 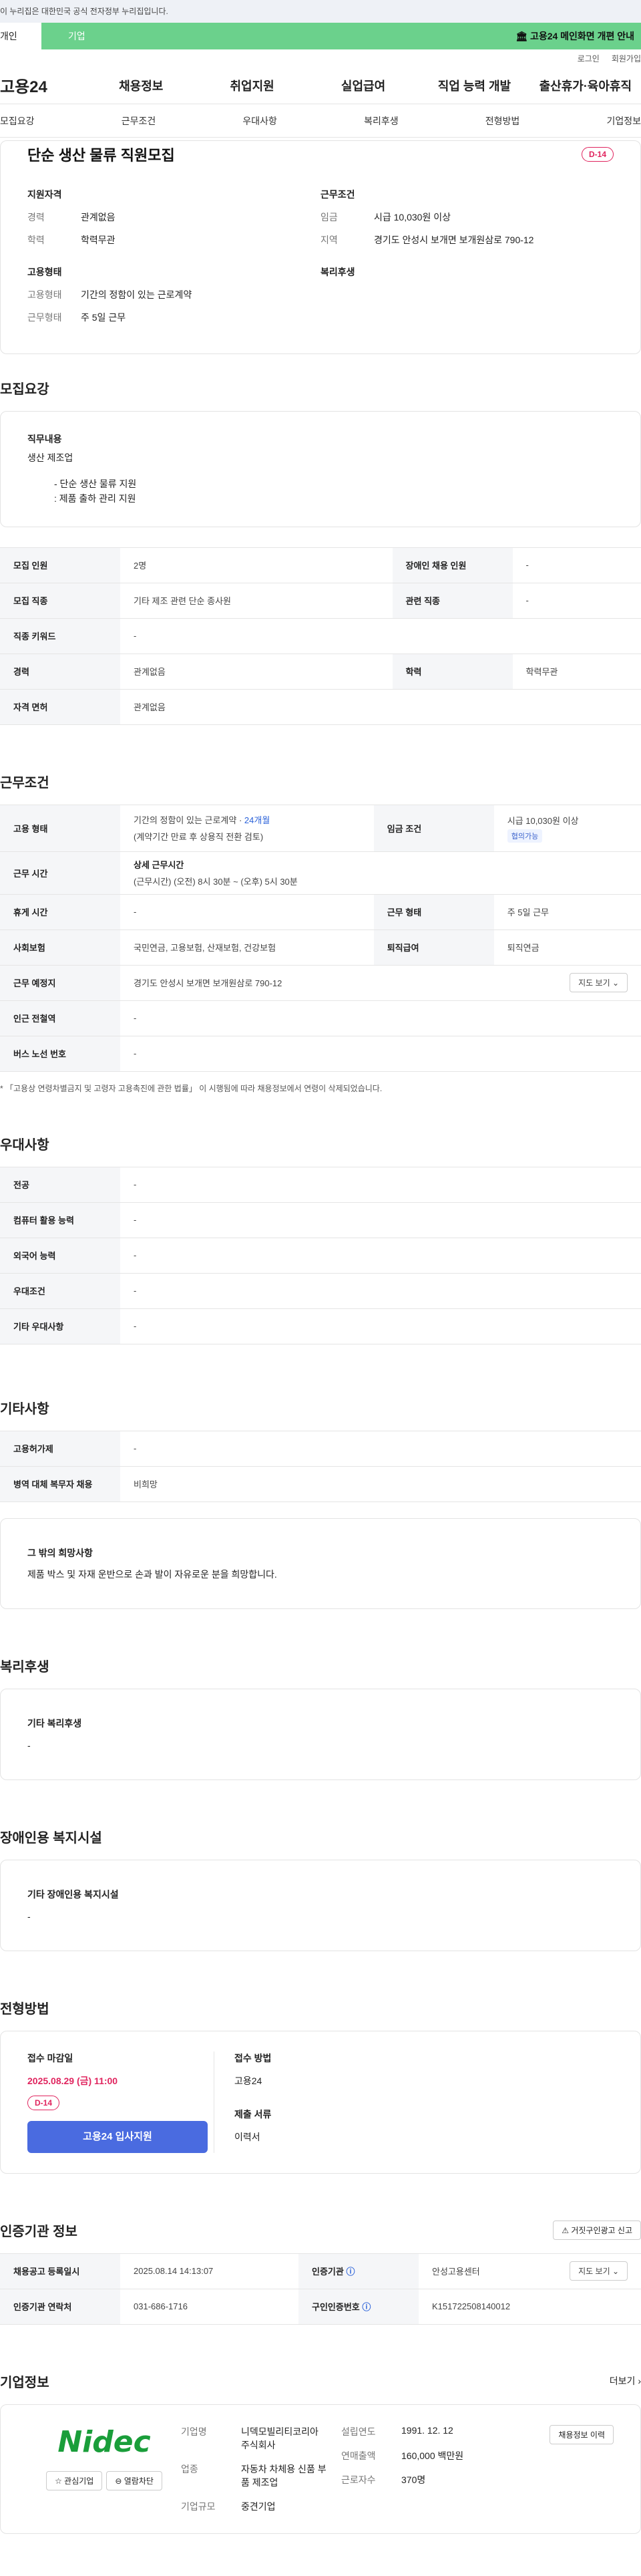 I want to click on login-link: 로그인, so click(x=589, y=58).